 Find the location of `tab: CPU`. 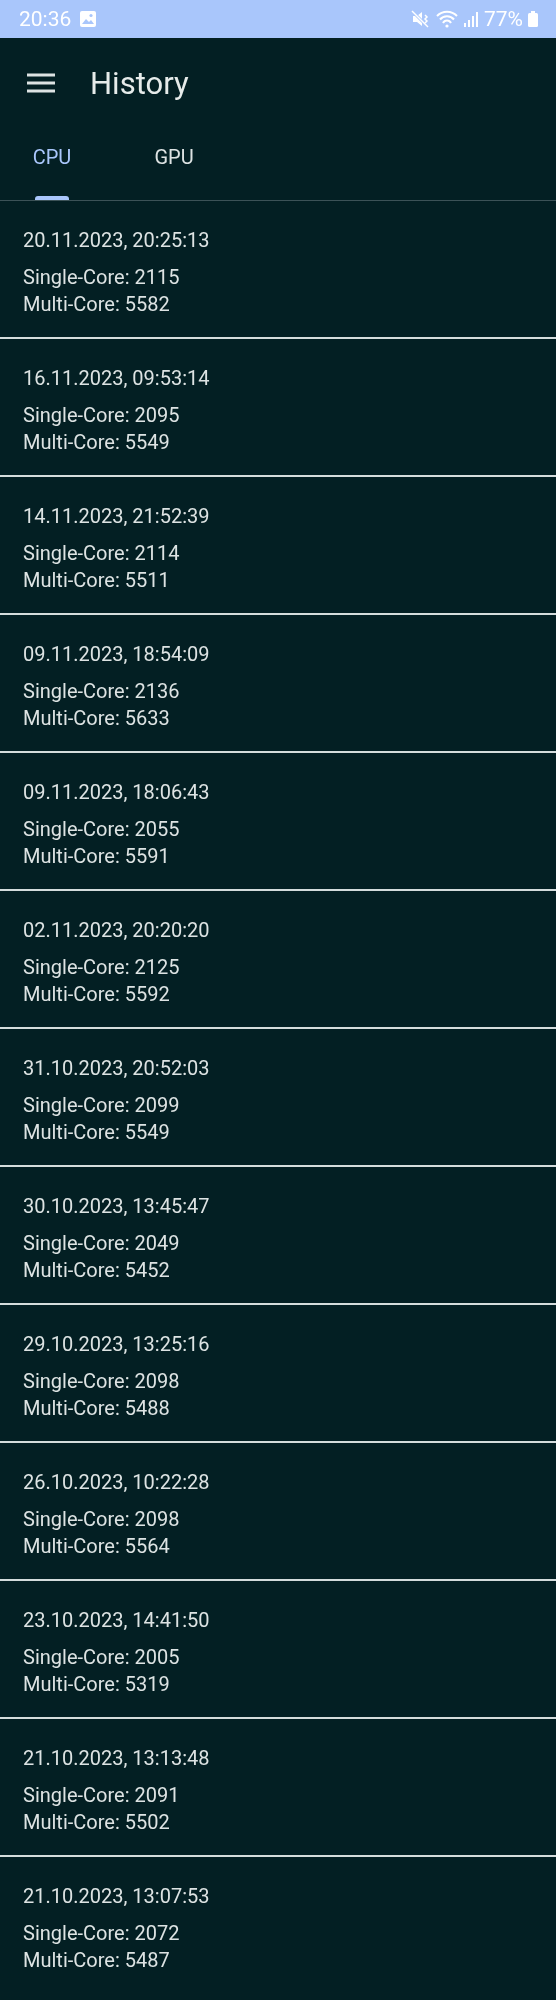

tab: CPU is located at coordinates (52, 164).